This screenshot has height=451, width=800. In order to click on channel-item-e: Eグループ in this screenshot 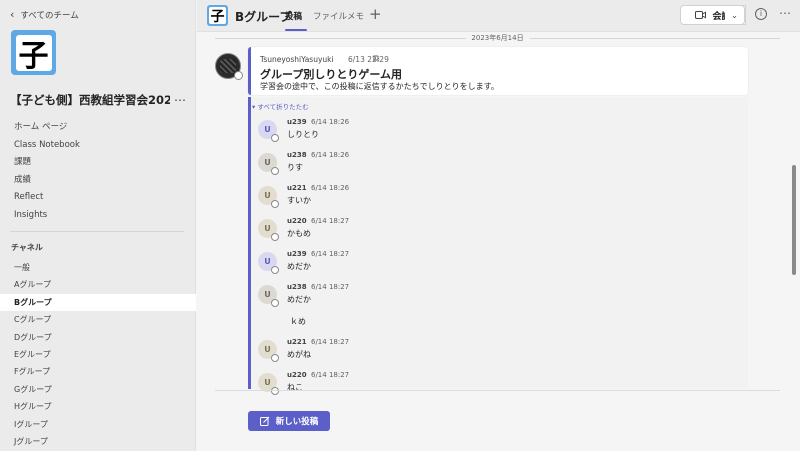, I will do `click(98, 354)`.